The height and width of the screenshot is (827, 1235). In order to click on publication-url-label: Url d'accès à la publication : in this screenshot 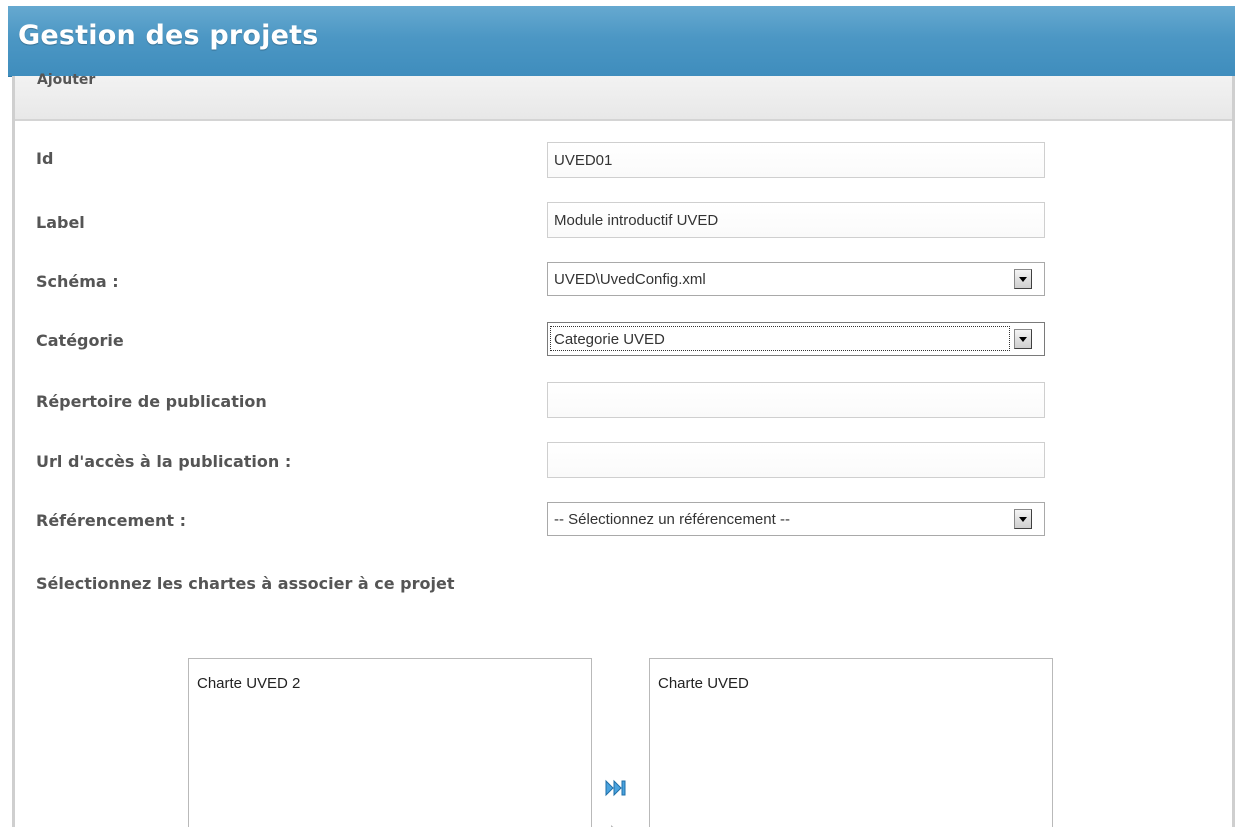, I will do `click(164, 461)`.